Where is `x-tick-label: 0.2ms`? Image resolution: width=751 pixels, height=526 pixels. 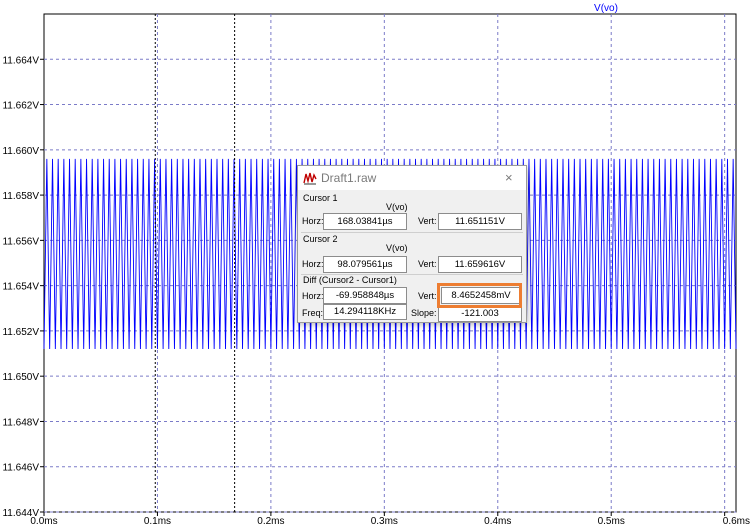 x-tick-label: 0.2ms is located at coordinates (270, 521).